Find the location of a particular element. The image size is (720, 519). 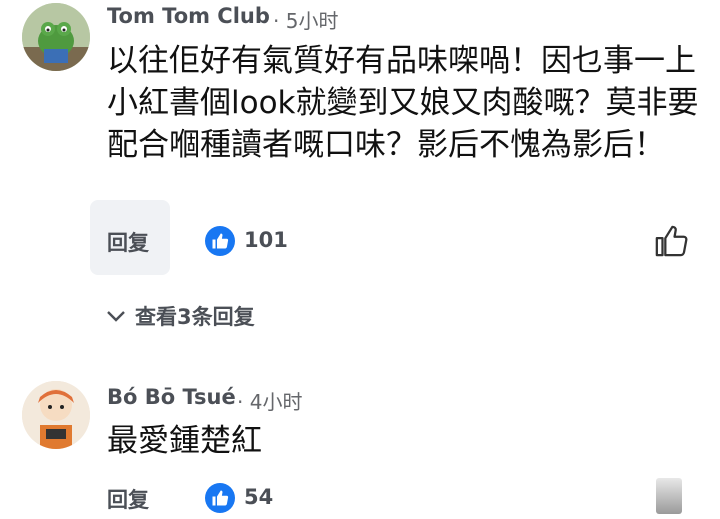

chevron-down-icon is located at coordinates (116, 316).